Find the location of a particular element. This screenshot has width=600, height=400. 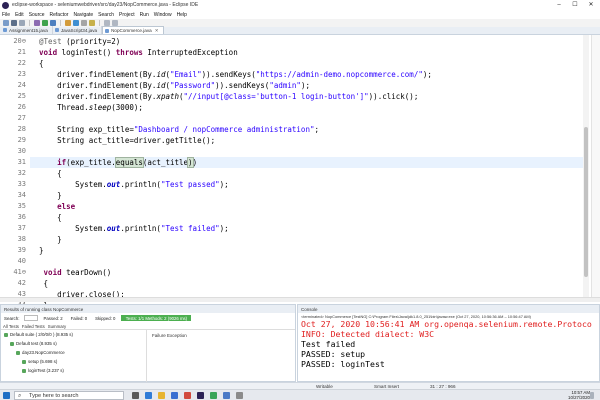

search-icon: ⌕ is located at coordinates (20, 396).